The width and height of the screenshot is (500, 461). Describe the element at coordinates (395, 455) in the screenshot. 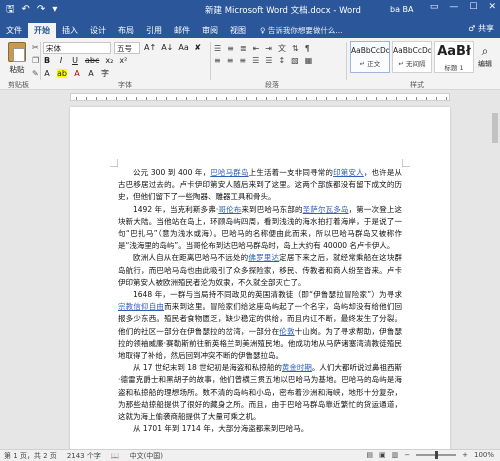

I see `web-layout-icon: ▥` at that location.